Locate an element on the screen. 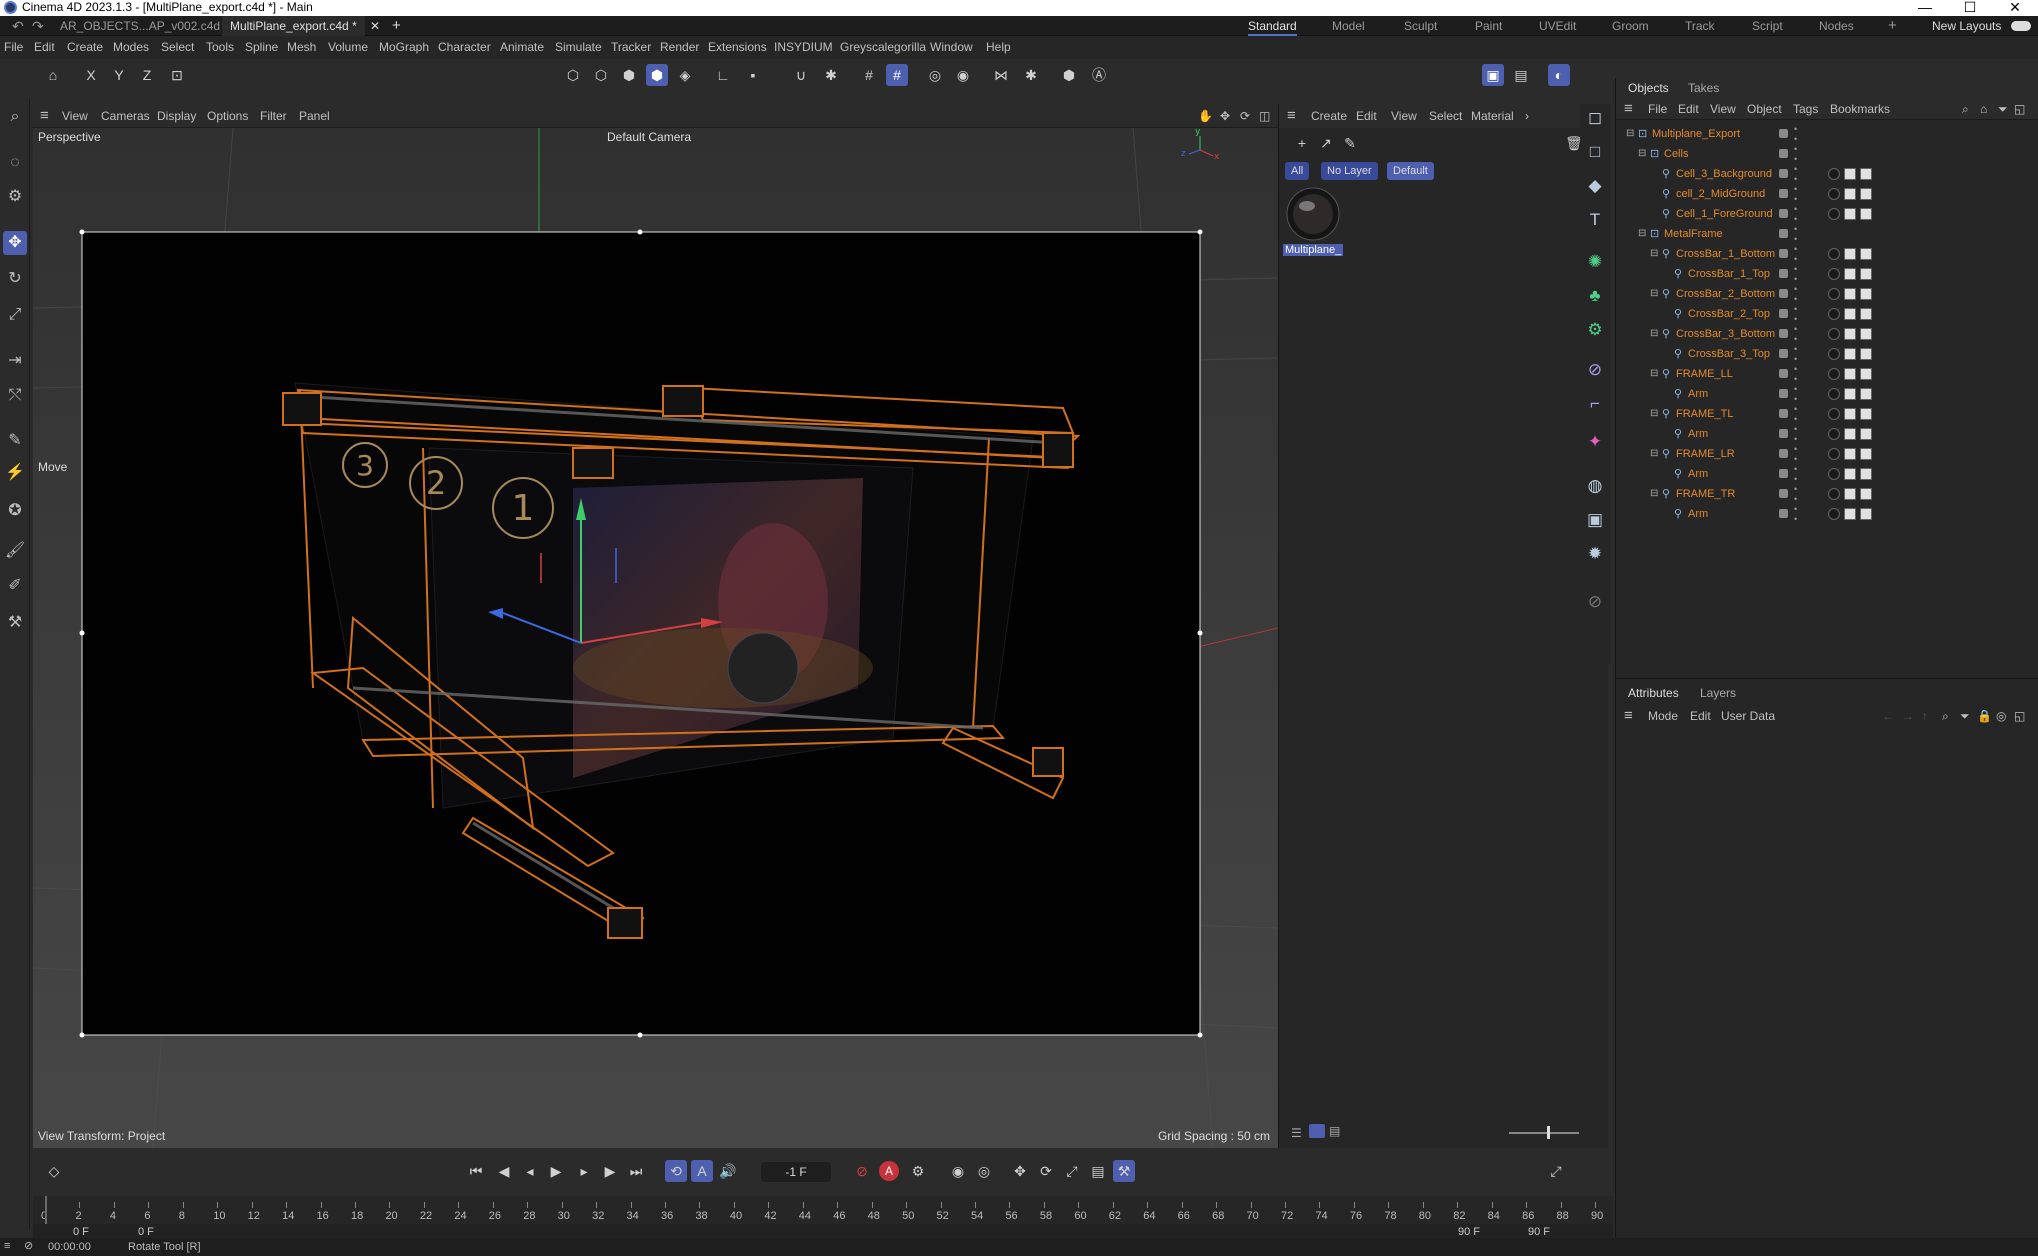  more-menu-icon: › is located at coordinates (1527, 116).